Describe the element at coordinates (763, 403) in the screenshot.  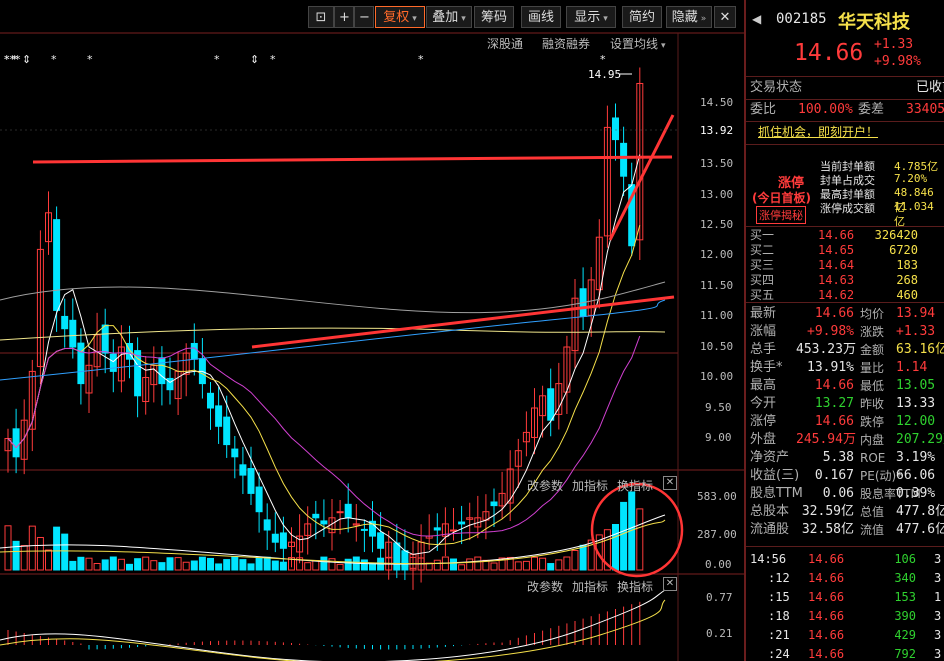
I see `stat-label: 今开` at that location.